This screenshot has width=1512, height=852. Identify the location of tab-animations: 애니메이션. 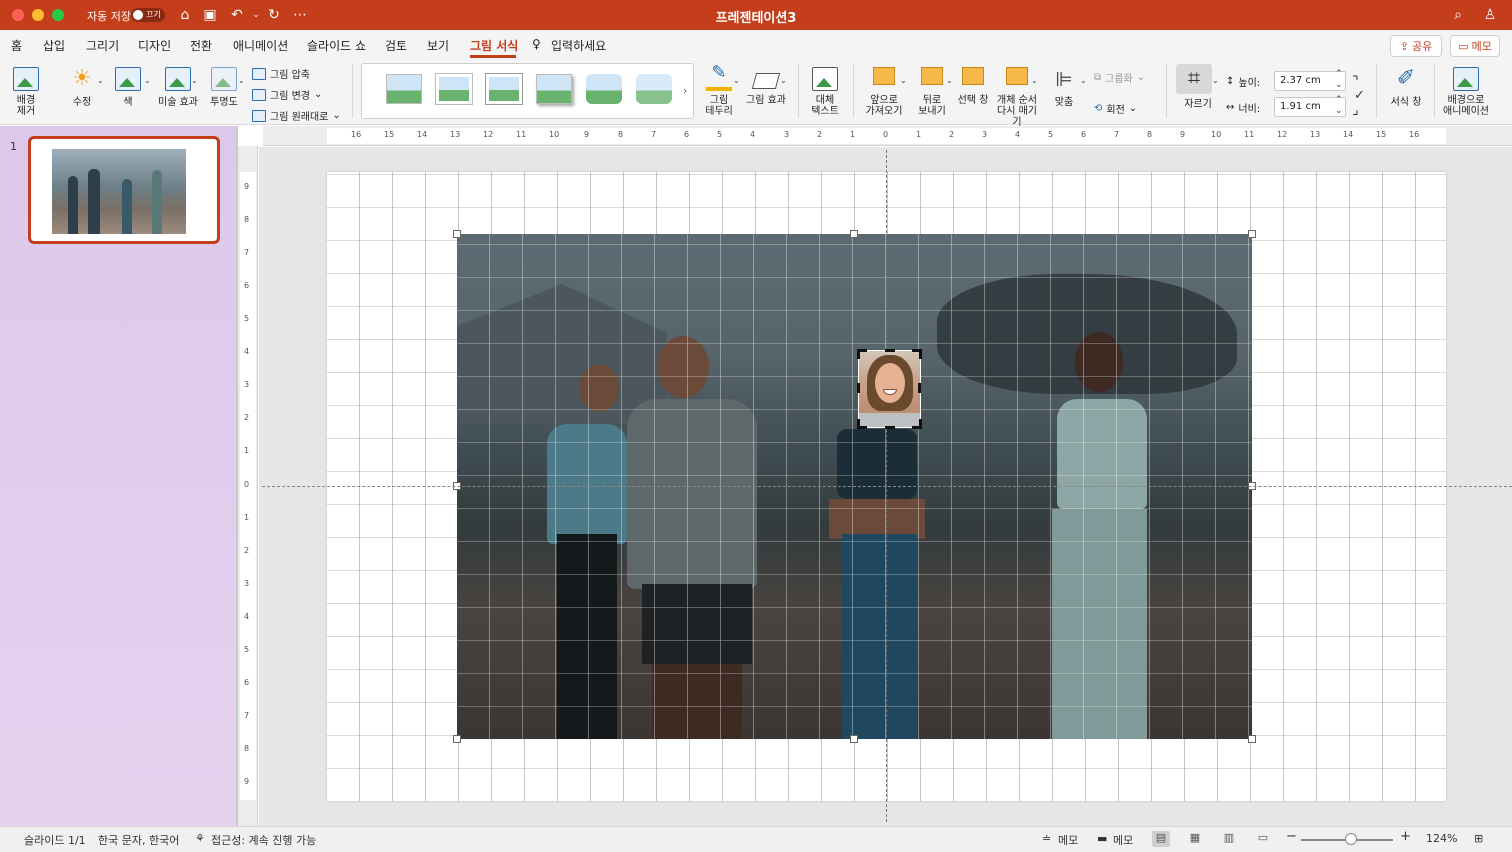
(260, 45).